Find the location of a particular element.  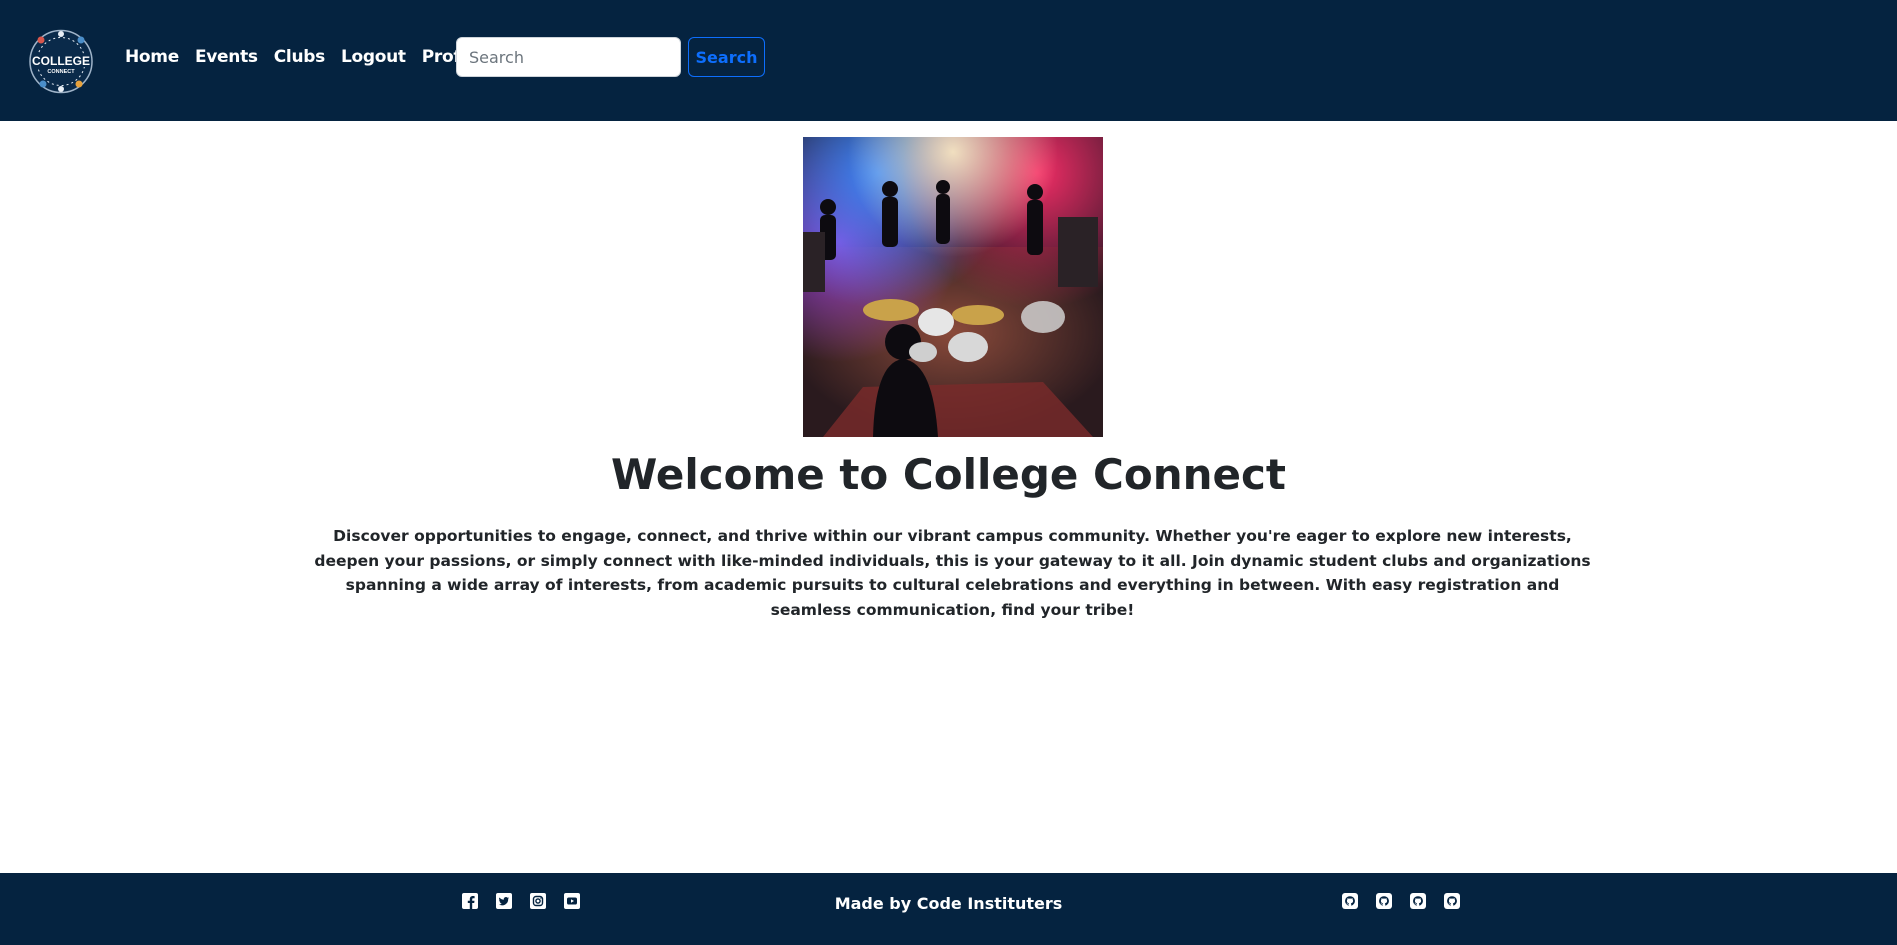

nav-logout-link: Logout is located at coordinates (373, 57).